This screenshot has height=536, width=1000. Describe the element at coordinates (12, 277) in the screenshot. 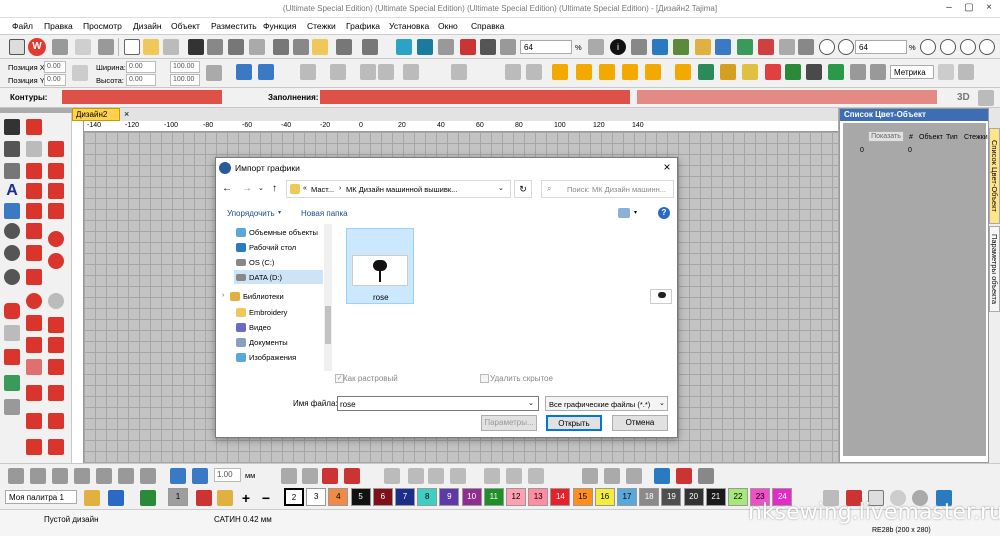

I see `circle3-icon` at that location.